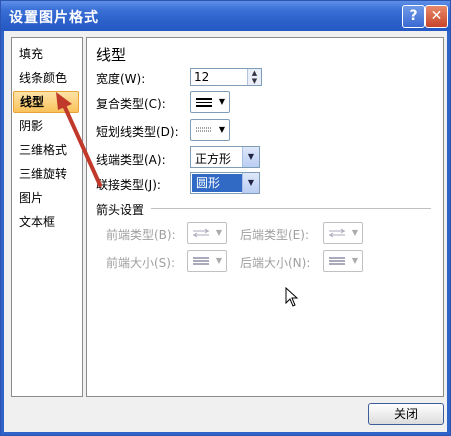 Image resolution: width=451 pixels, height=436 pixels. I want to click on begin-type-dropdown: ▼, so click(207, 233).